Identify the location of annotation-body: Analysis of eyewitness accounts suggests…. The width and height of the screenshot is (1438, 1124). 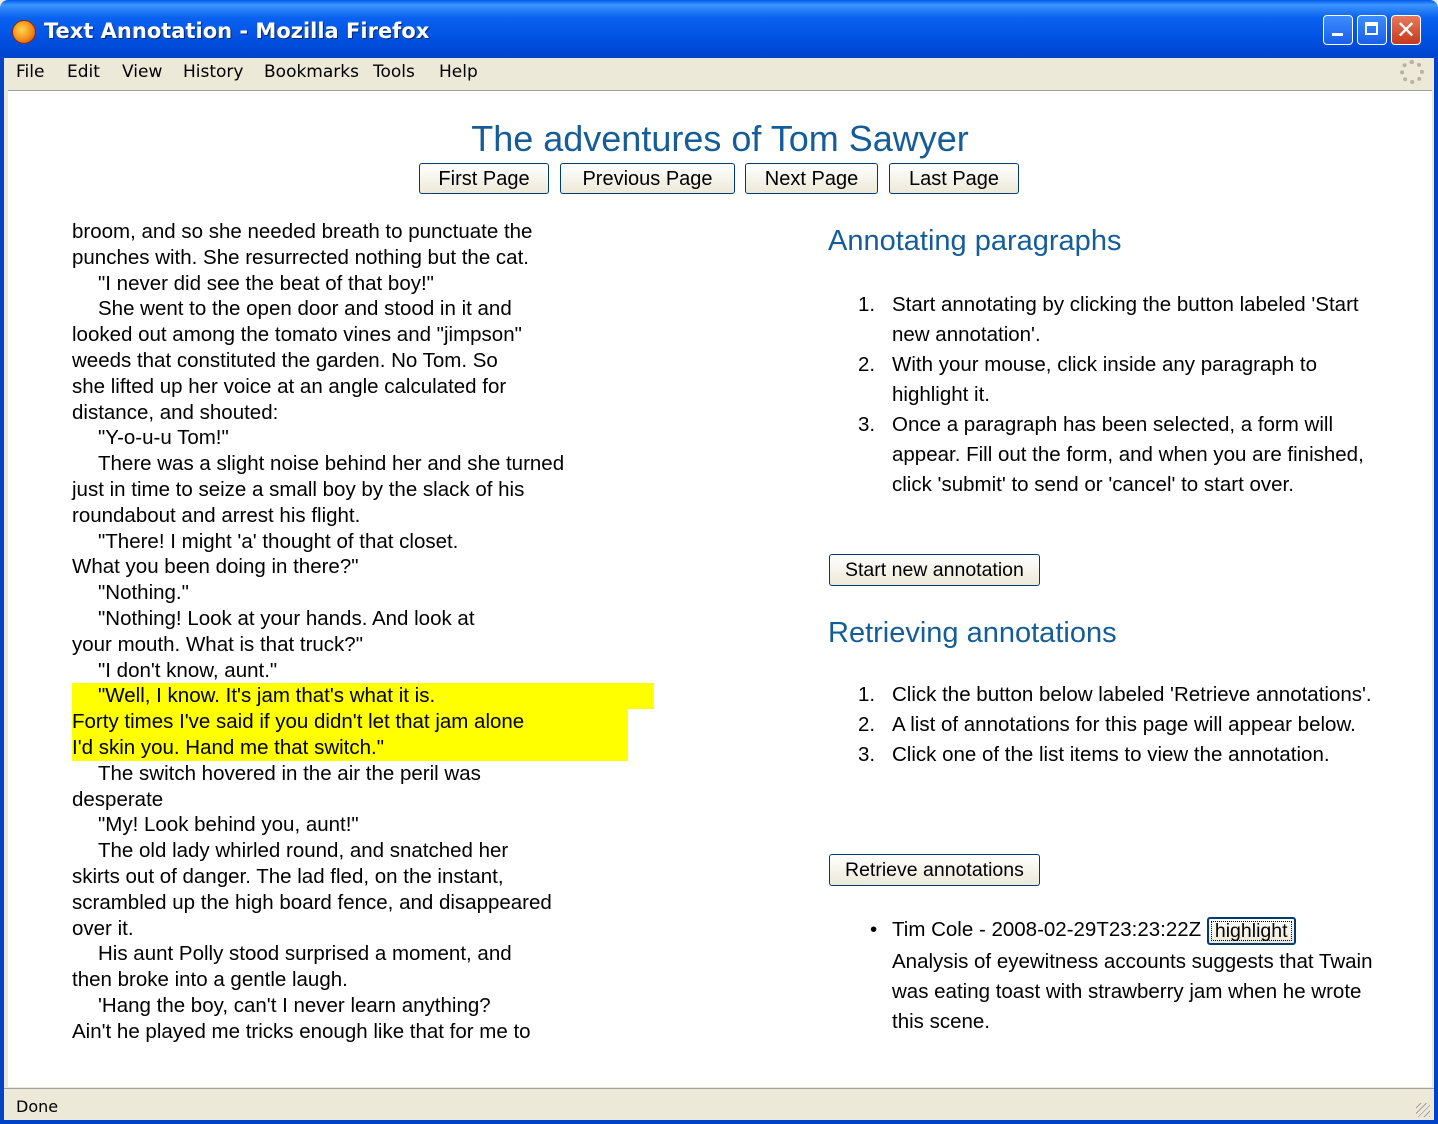
(1132, 991).